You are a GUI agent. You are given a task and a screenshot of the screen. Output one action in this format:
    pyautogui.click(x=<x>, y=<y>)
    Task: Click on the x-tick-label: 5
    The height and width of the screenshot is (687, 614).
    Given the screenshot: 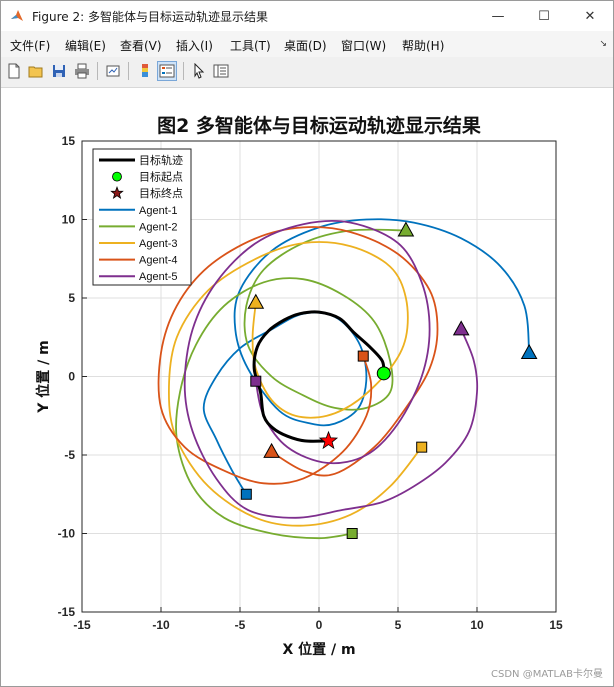 What is the action you would take?
    pyautogui.click(x=398, y=625)
    